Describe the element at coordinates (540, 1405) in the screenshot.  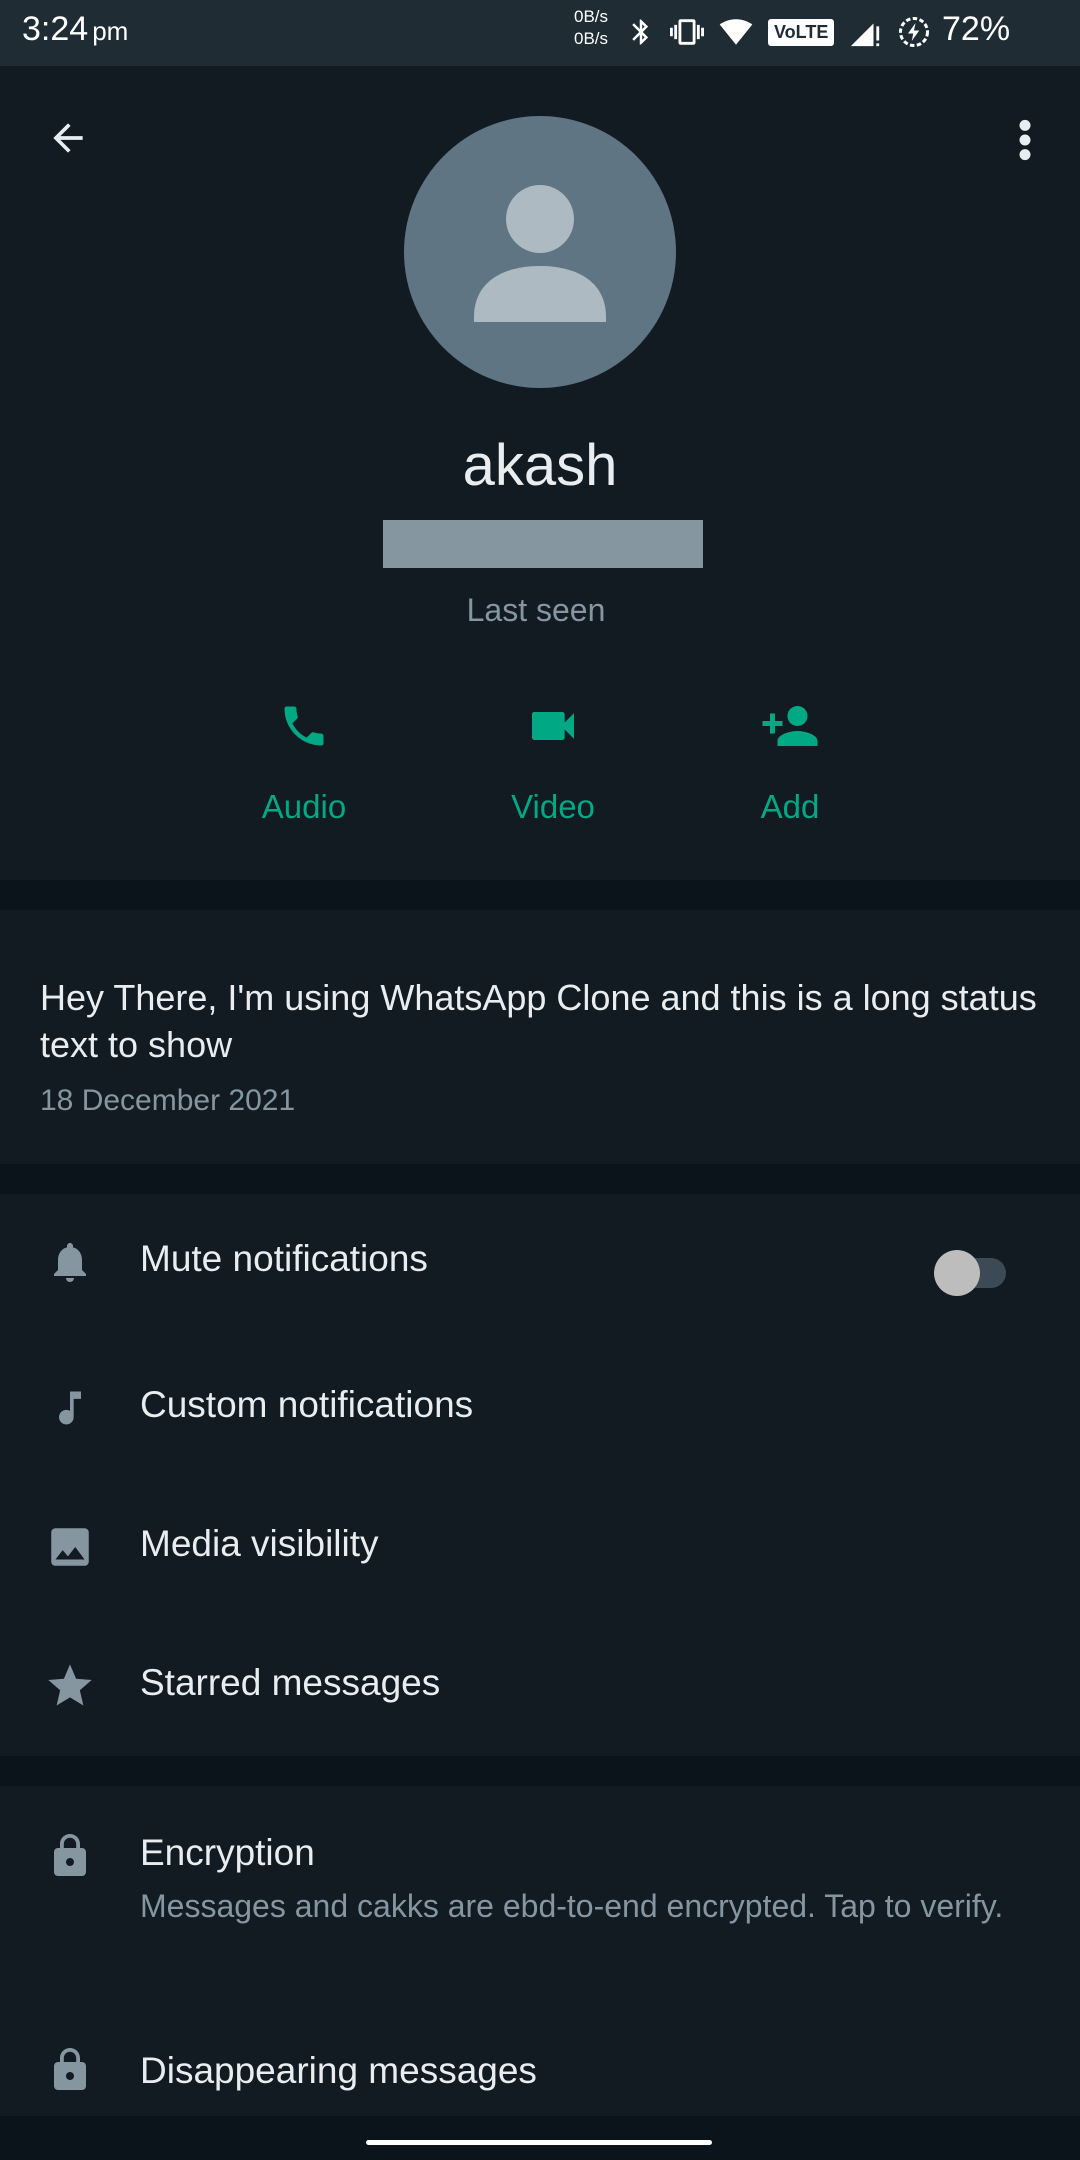
I see `custom-notifications-row: Custom notifications` at that location.